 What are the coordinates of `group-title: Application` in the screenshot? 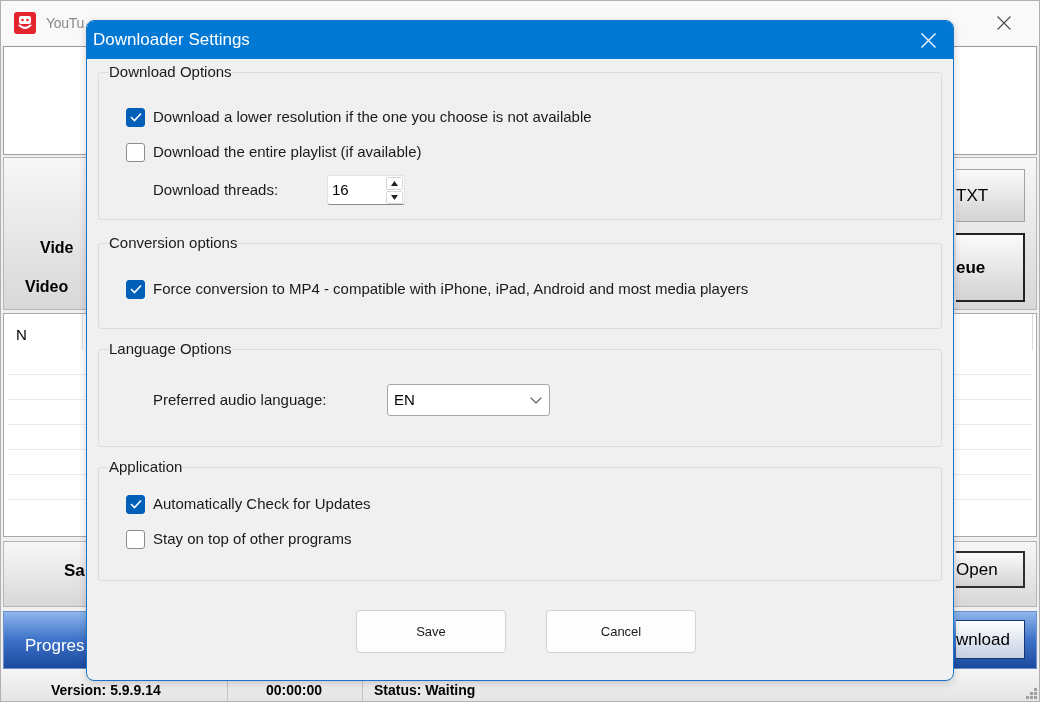 It's located at (146, 467).